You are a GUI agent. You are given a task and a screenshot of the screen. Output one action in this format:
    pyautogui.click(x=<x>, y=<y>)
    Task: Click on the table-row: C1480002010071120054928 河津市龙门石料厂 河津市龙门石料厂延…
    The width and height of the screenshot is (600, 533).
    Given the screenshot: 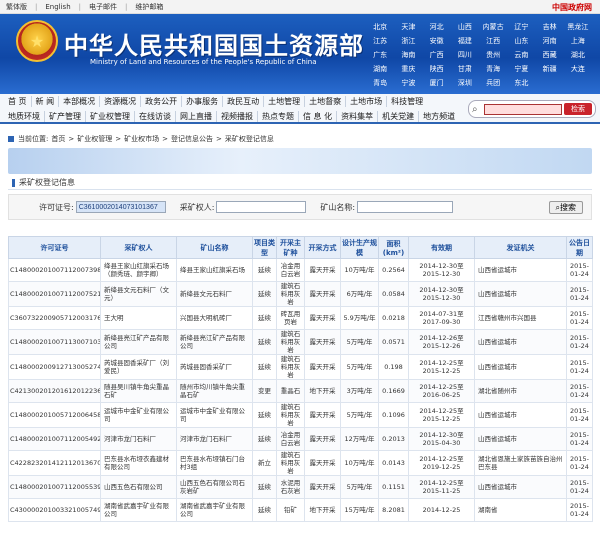 What is the action you would take?
    pyautogui.click(x=300, y=439)
    